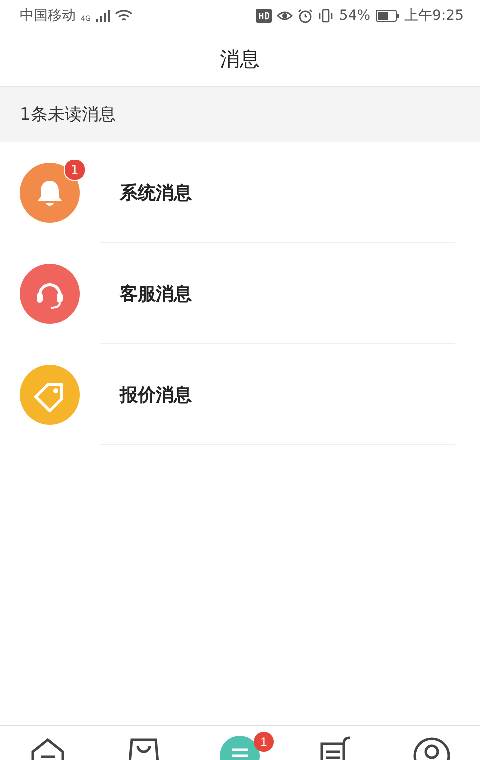 The height and width of the screenshot is (760, 480). Describe the element at coordinates (240, 743) in the screenshot. I see `tab-bar-item: 1` at that location.